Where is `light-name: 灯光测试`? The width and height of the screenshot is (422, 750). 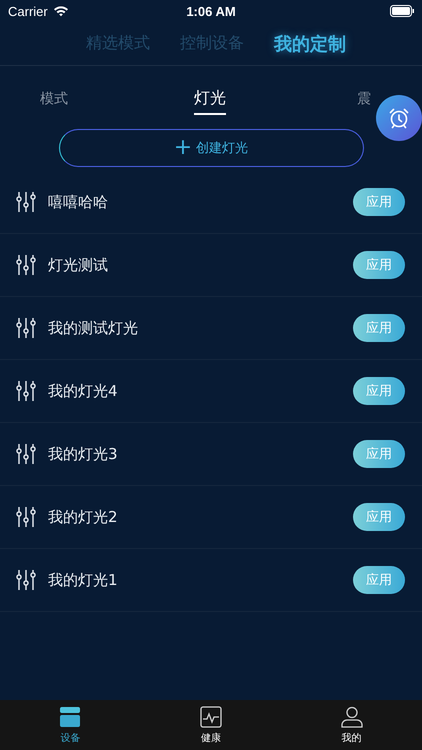 light-name: 灯光测试 is located at coordinates (78, 265).